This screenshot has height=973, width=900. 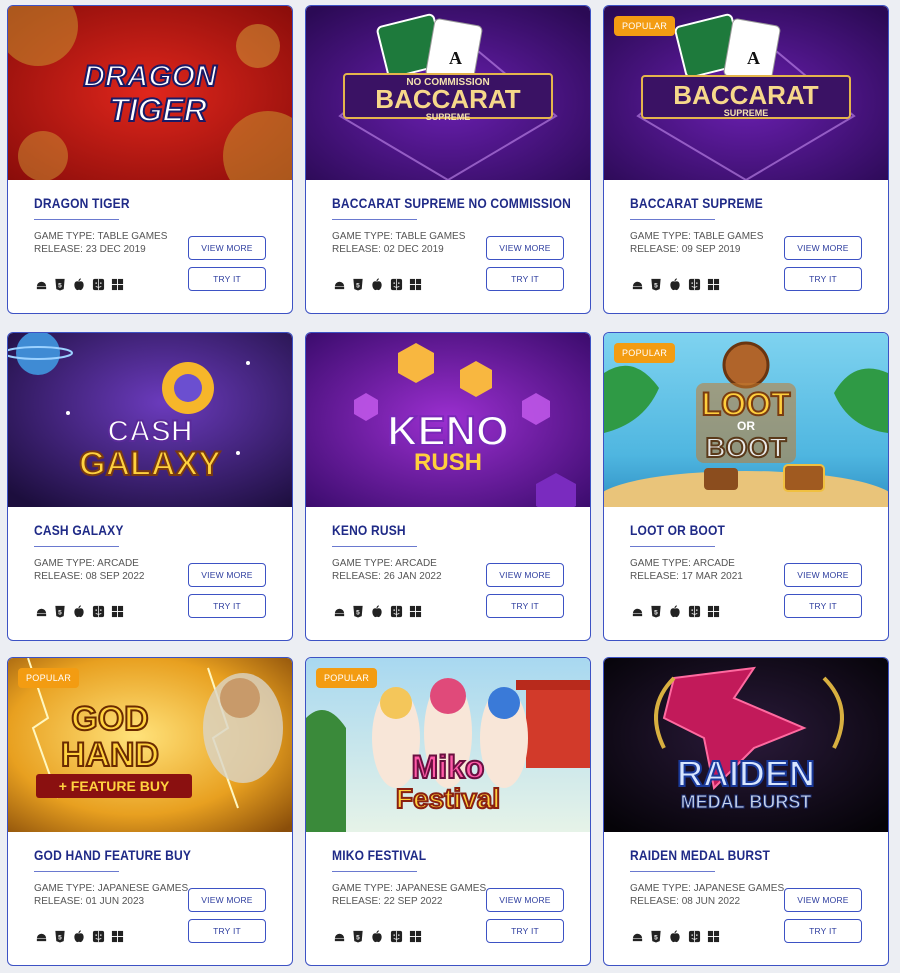 What do you see at coordinates (746, 802) in the screenshot?
I see `art-text-line2: MEDAL BURST` at bounding box center [746, 802].